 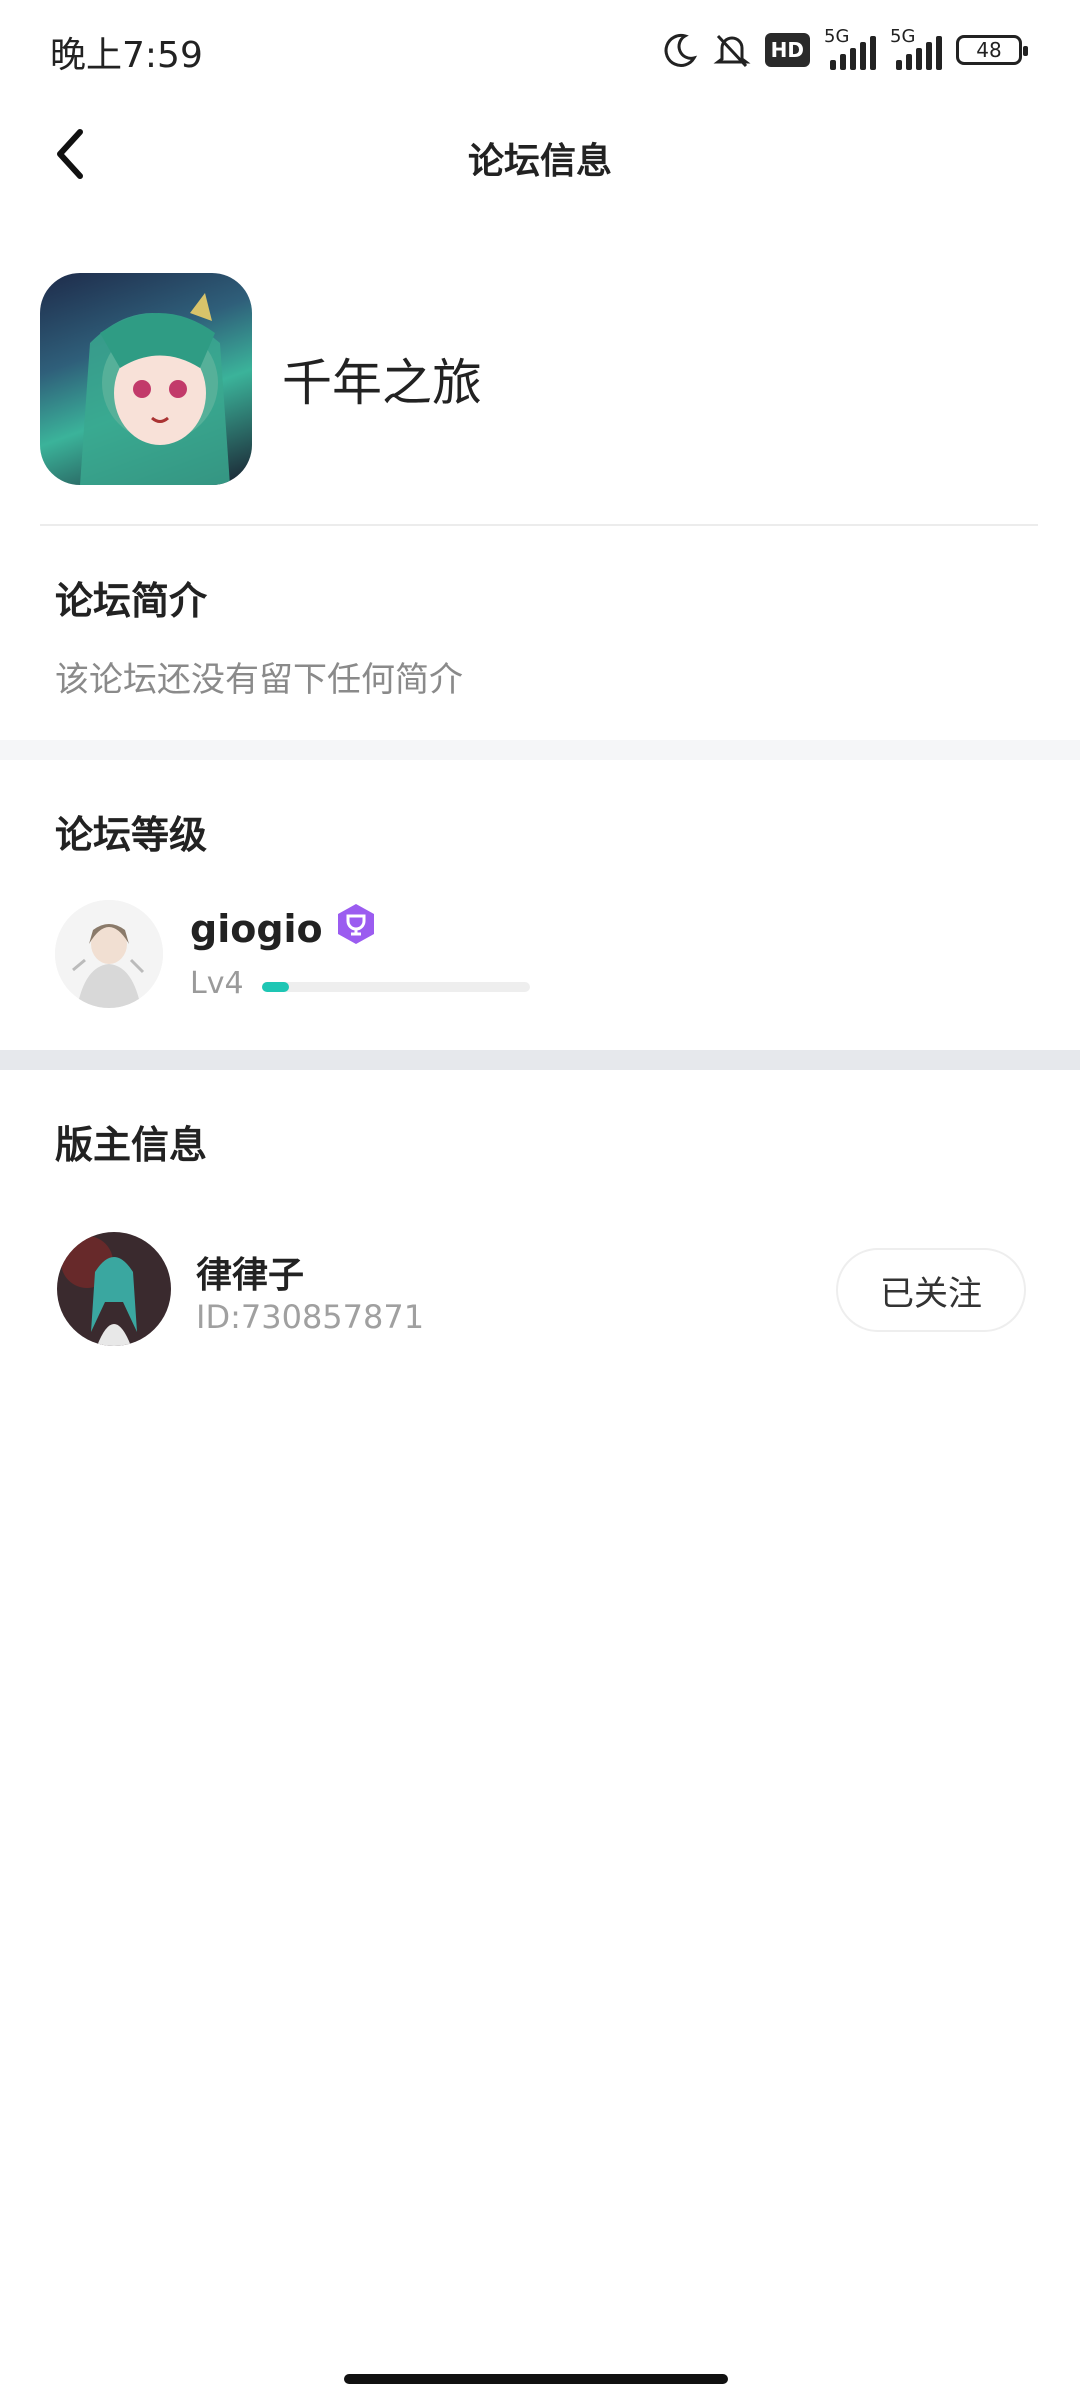 I want to click on home-indicator, so click(x=536, y=2379).